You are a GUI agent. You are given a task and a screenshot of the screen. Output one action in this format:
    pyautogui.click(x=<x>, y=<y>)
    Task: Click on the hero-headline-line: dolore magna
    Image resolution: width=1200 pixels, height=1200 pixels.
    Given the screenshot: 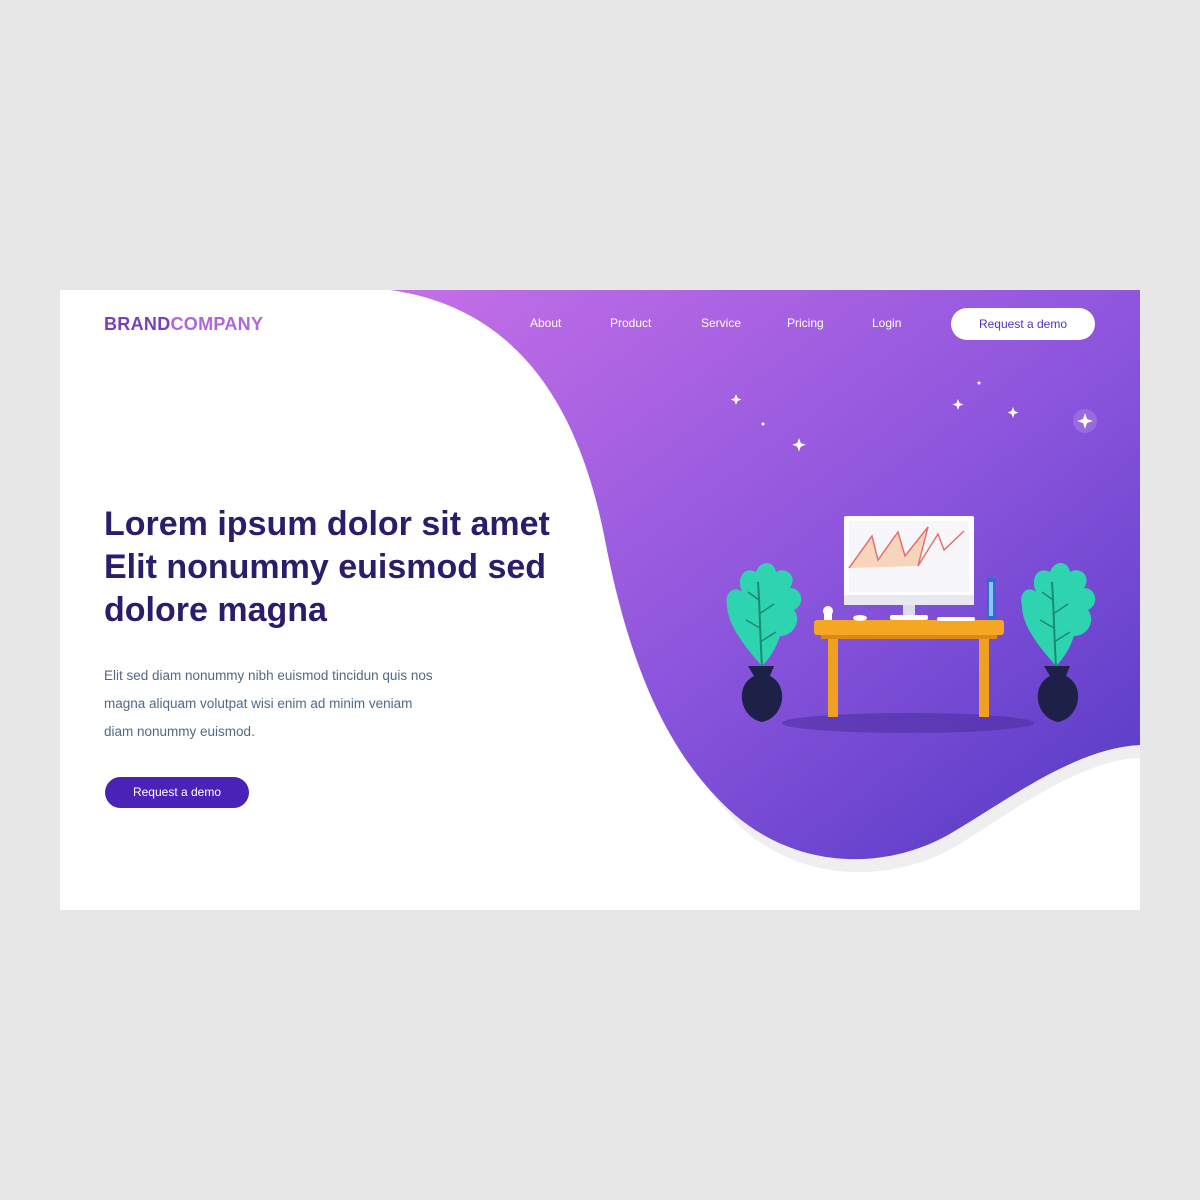 What is the action you would take?
    pyautogui.click(x=215, y=610)
    